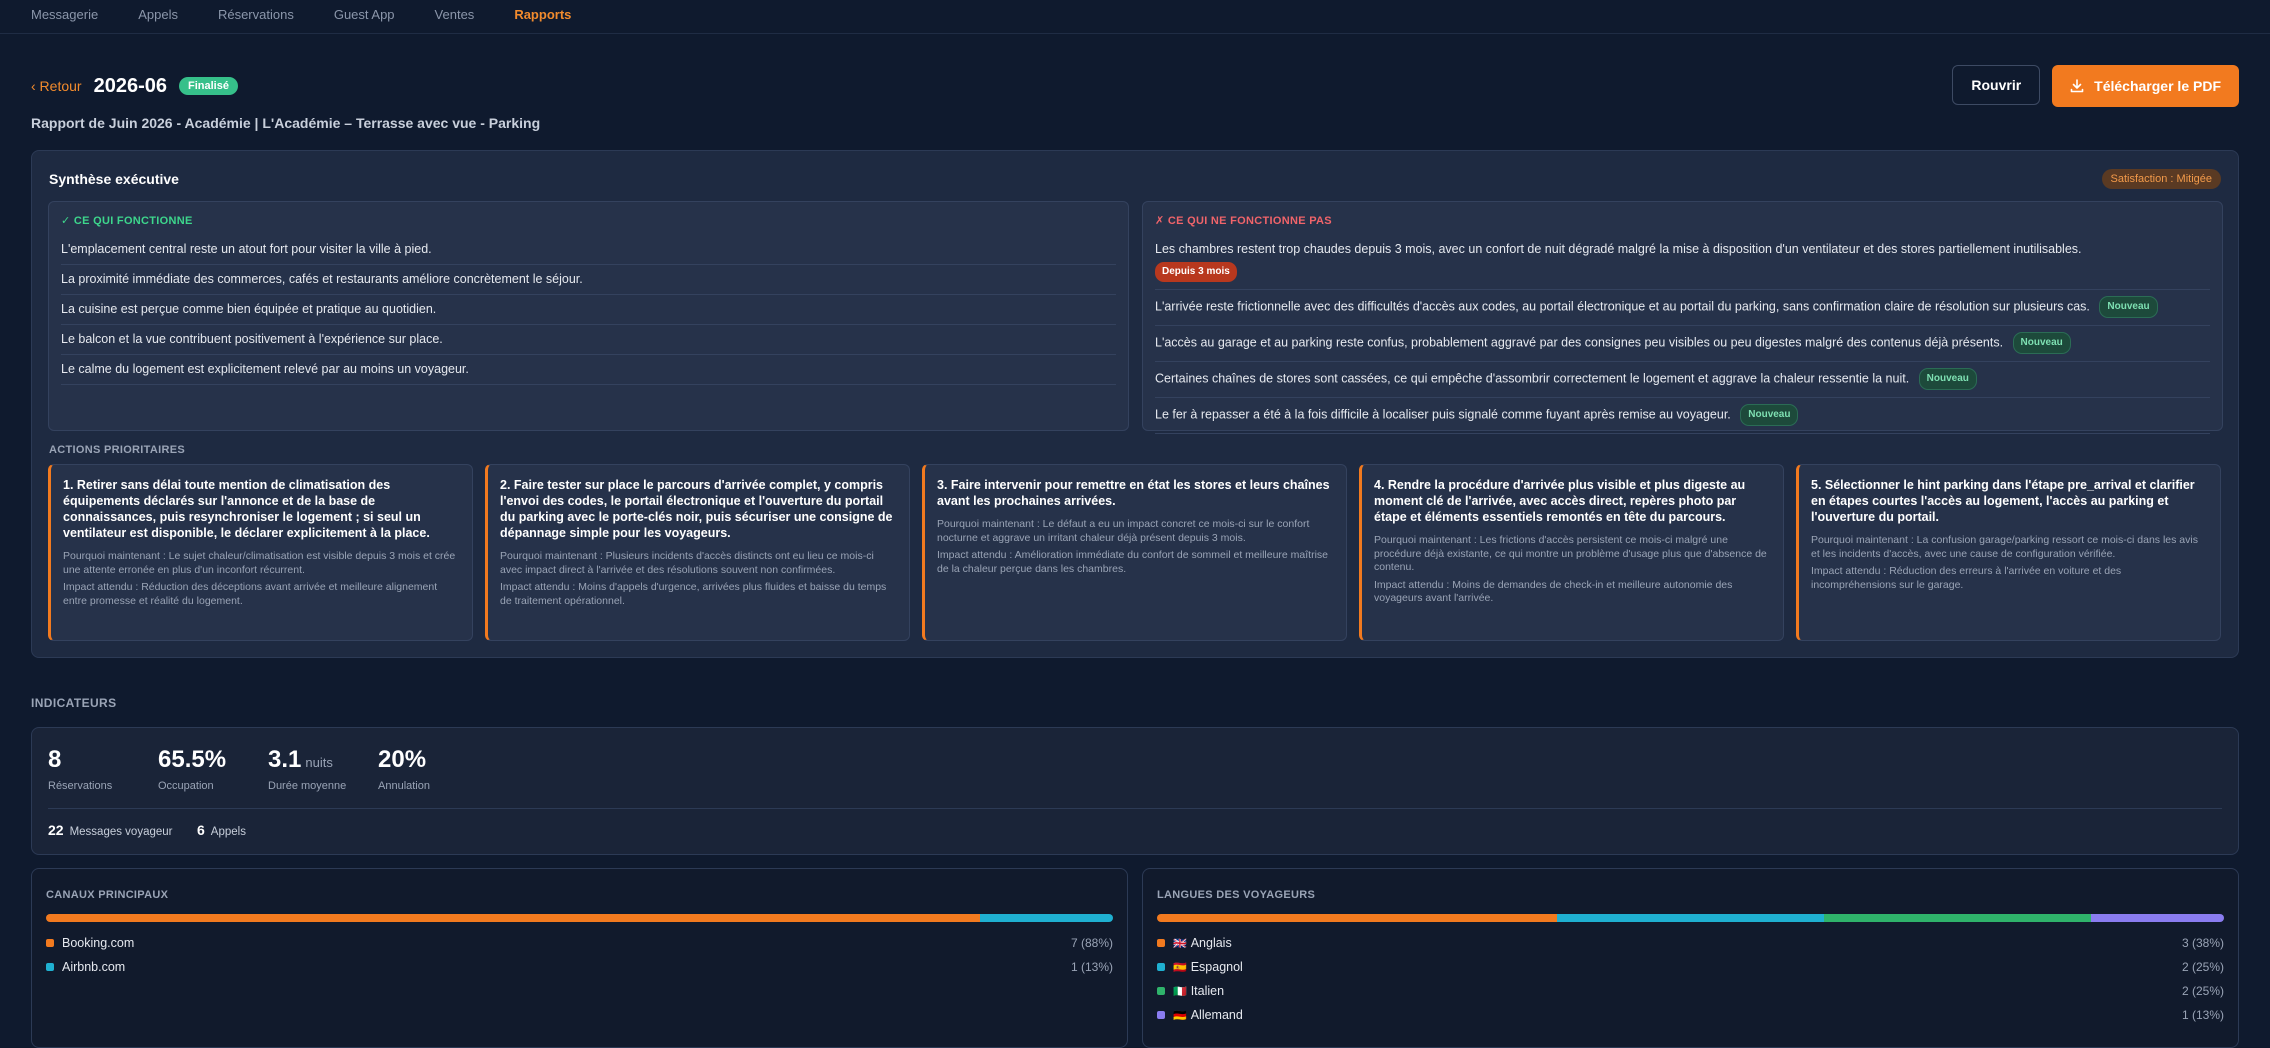 Image resolution: width=2270 pixels, height=1048 pixels. I want to click on duration-badge: Depuis 3 mois, so click(1196, 272).